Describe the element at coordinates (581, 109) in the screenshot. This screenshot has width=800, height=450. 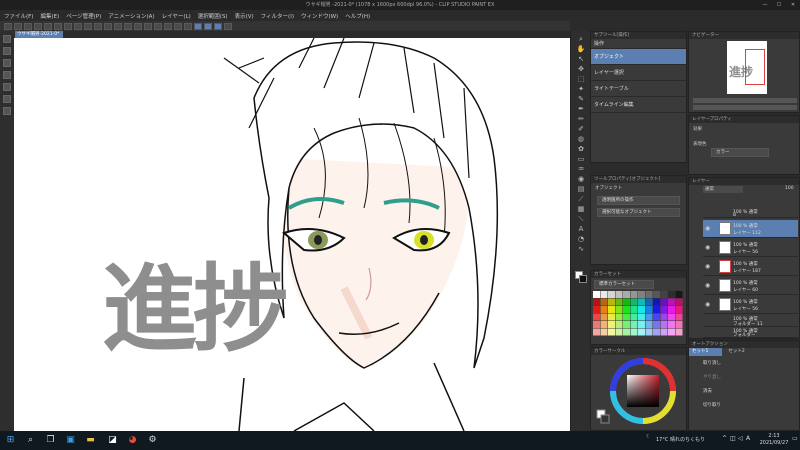
I see `pen-tool-icon: ✒` at that location.